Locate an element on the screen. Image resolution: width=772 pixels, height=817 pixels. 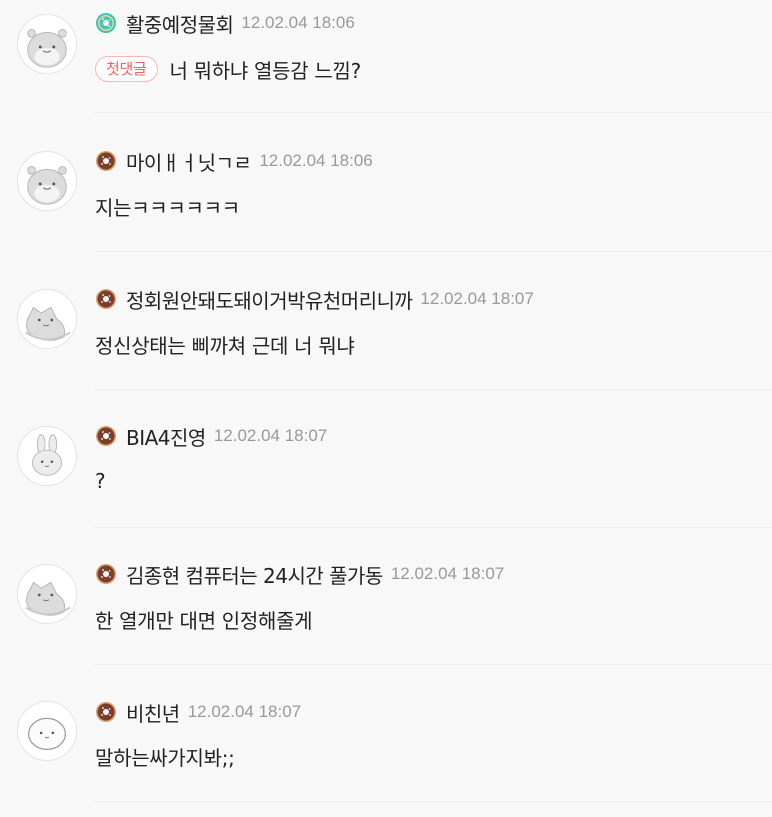
comment-body: 한 열개만 대면 인정해줄게 is located at coordinates (204, 619).